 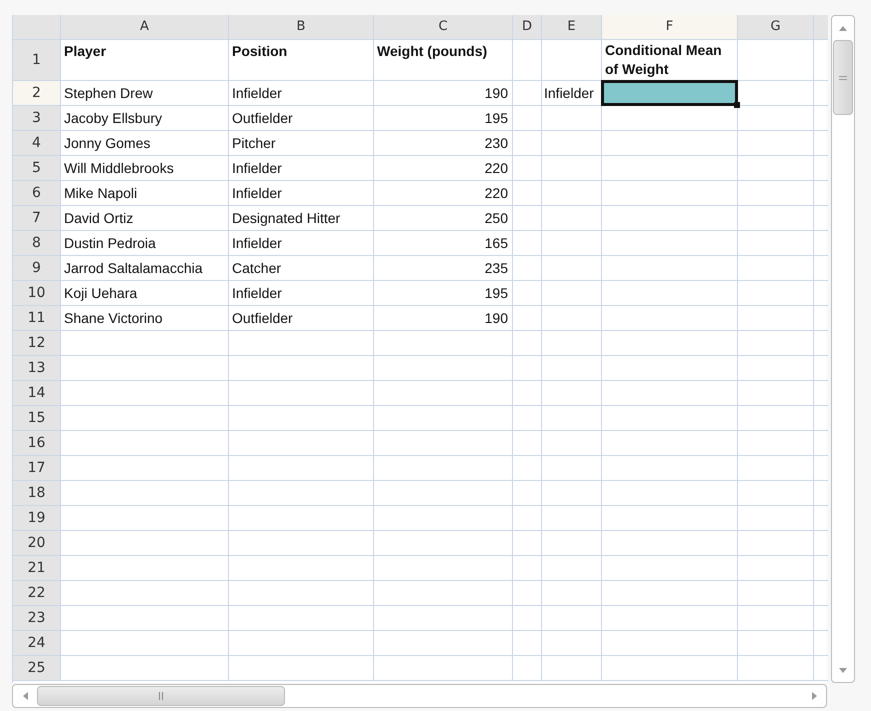 What do you see at coordinates (37, 218) in the screenshot?
I see `row-header: 7` at bounding box center [37, 218].